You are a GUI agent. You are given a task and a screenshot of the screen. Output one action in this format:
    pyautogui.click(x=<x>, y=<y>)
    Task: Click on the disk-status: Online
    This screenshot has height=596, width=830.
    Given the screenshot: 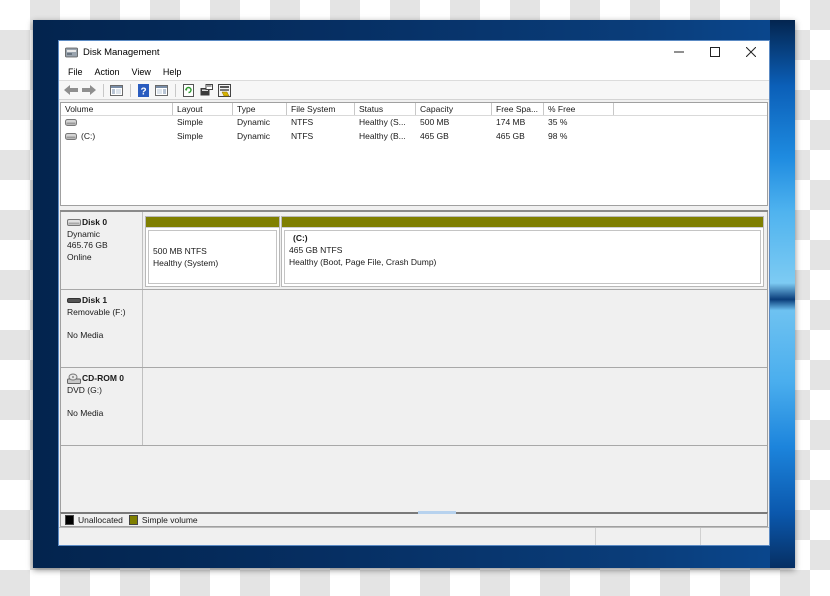 What is the action you would take?
    pyautogui.click(x=79, y=256)
    